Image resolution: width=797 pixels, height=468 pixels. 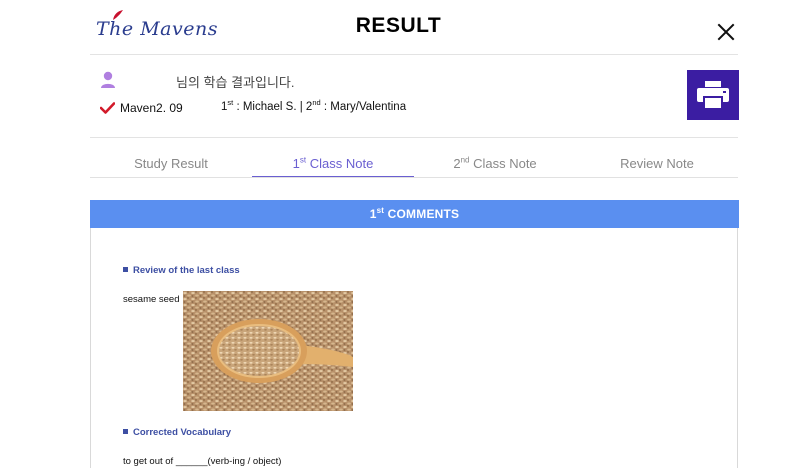 I want to click on print-button, so click(x=713, y=95).